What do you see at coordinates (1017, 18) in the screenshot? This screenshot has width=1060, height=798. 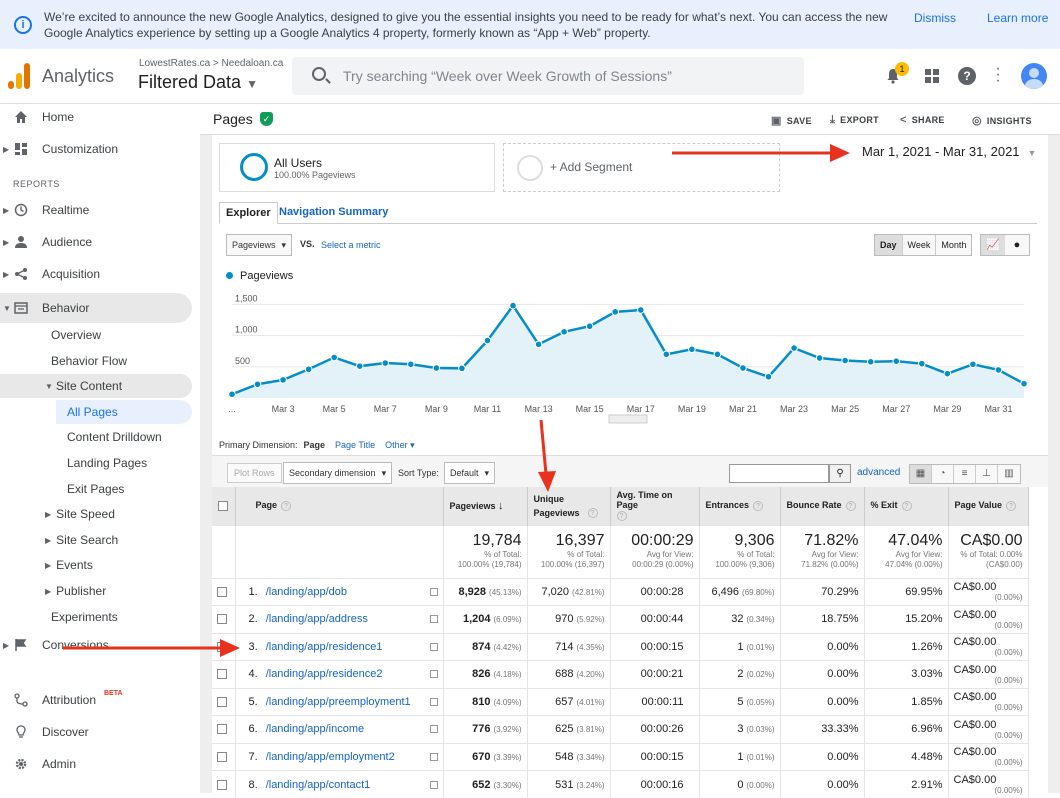 I see `learn-more-link: Learn more` at bounding box center [1017, 18].